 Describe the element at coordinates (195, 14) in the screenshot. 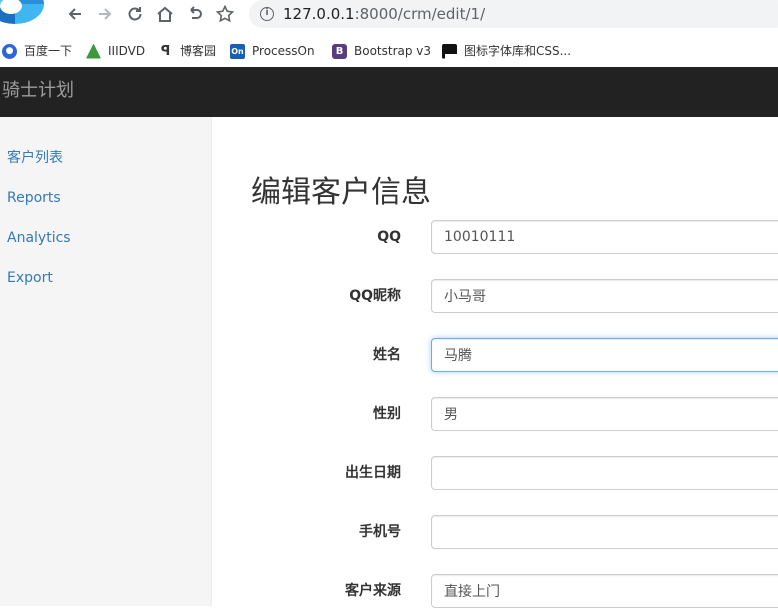

I see `undo-icon` at that location.